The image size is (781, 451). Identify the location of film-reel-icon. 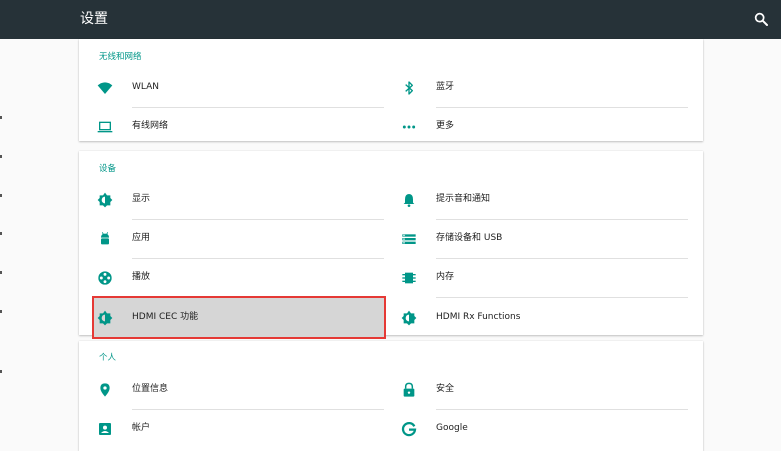
(105, 278).